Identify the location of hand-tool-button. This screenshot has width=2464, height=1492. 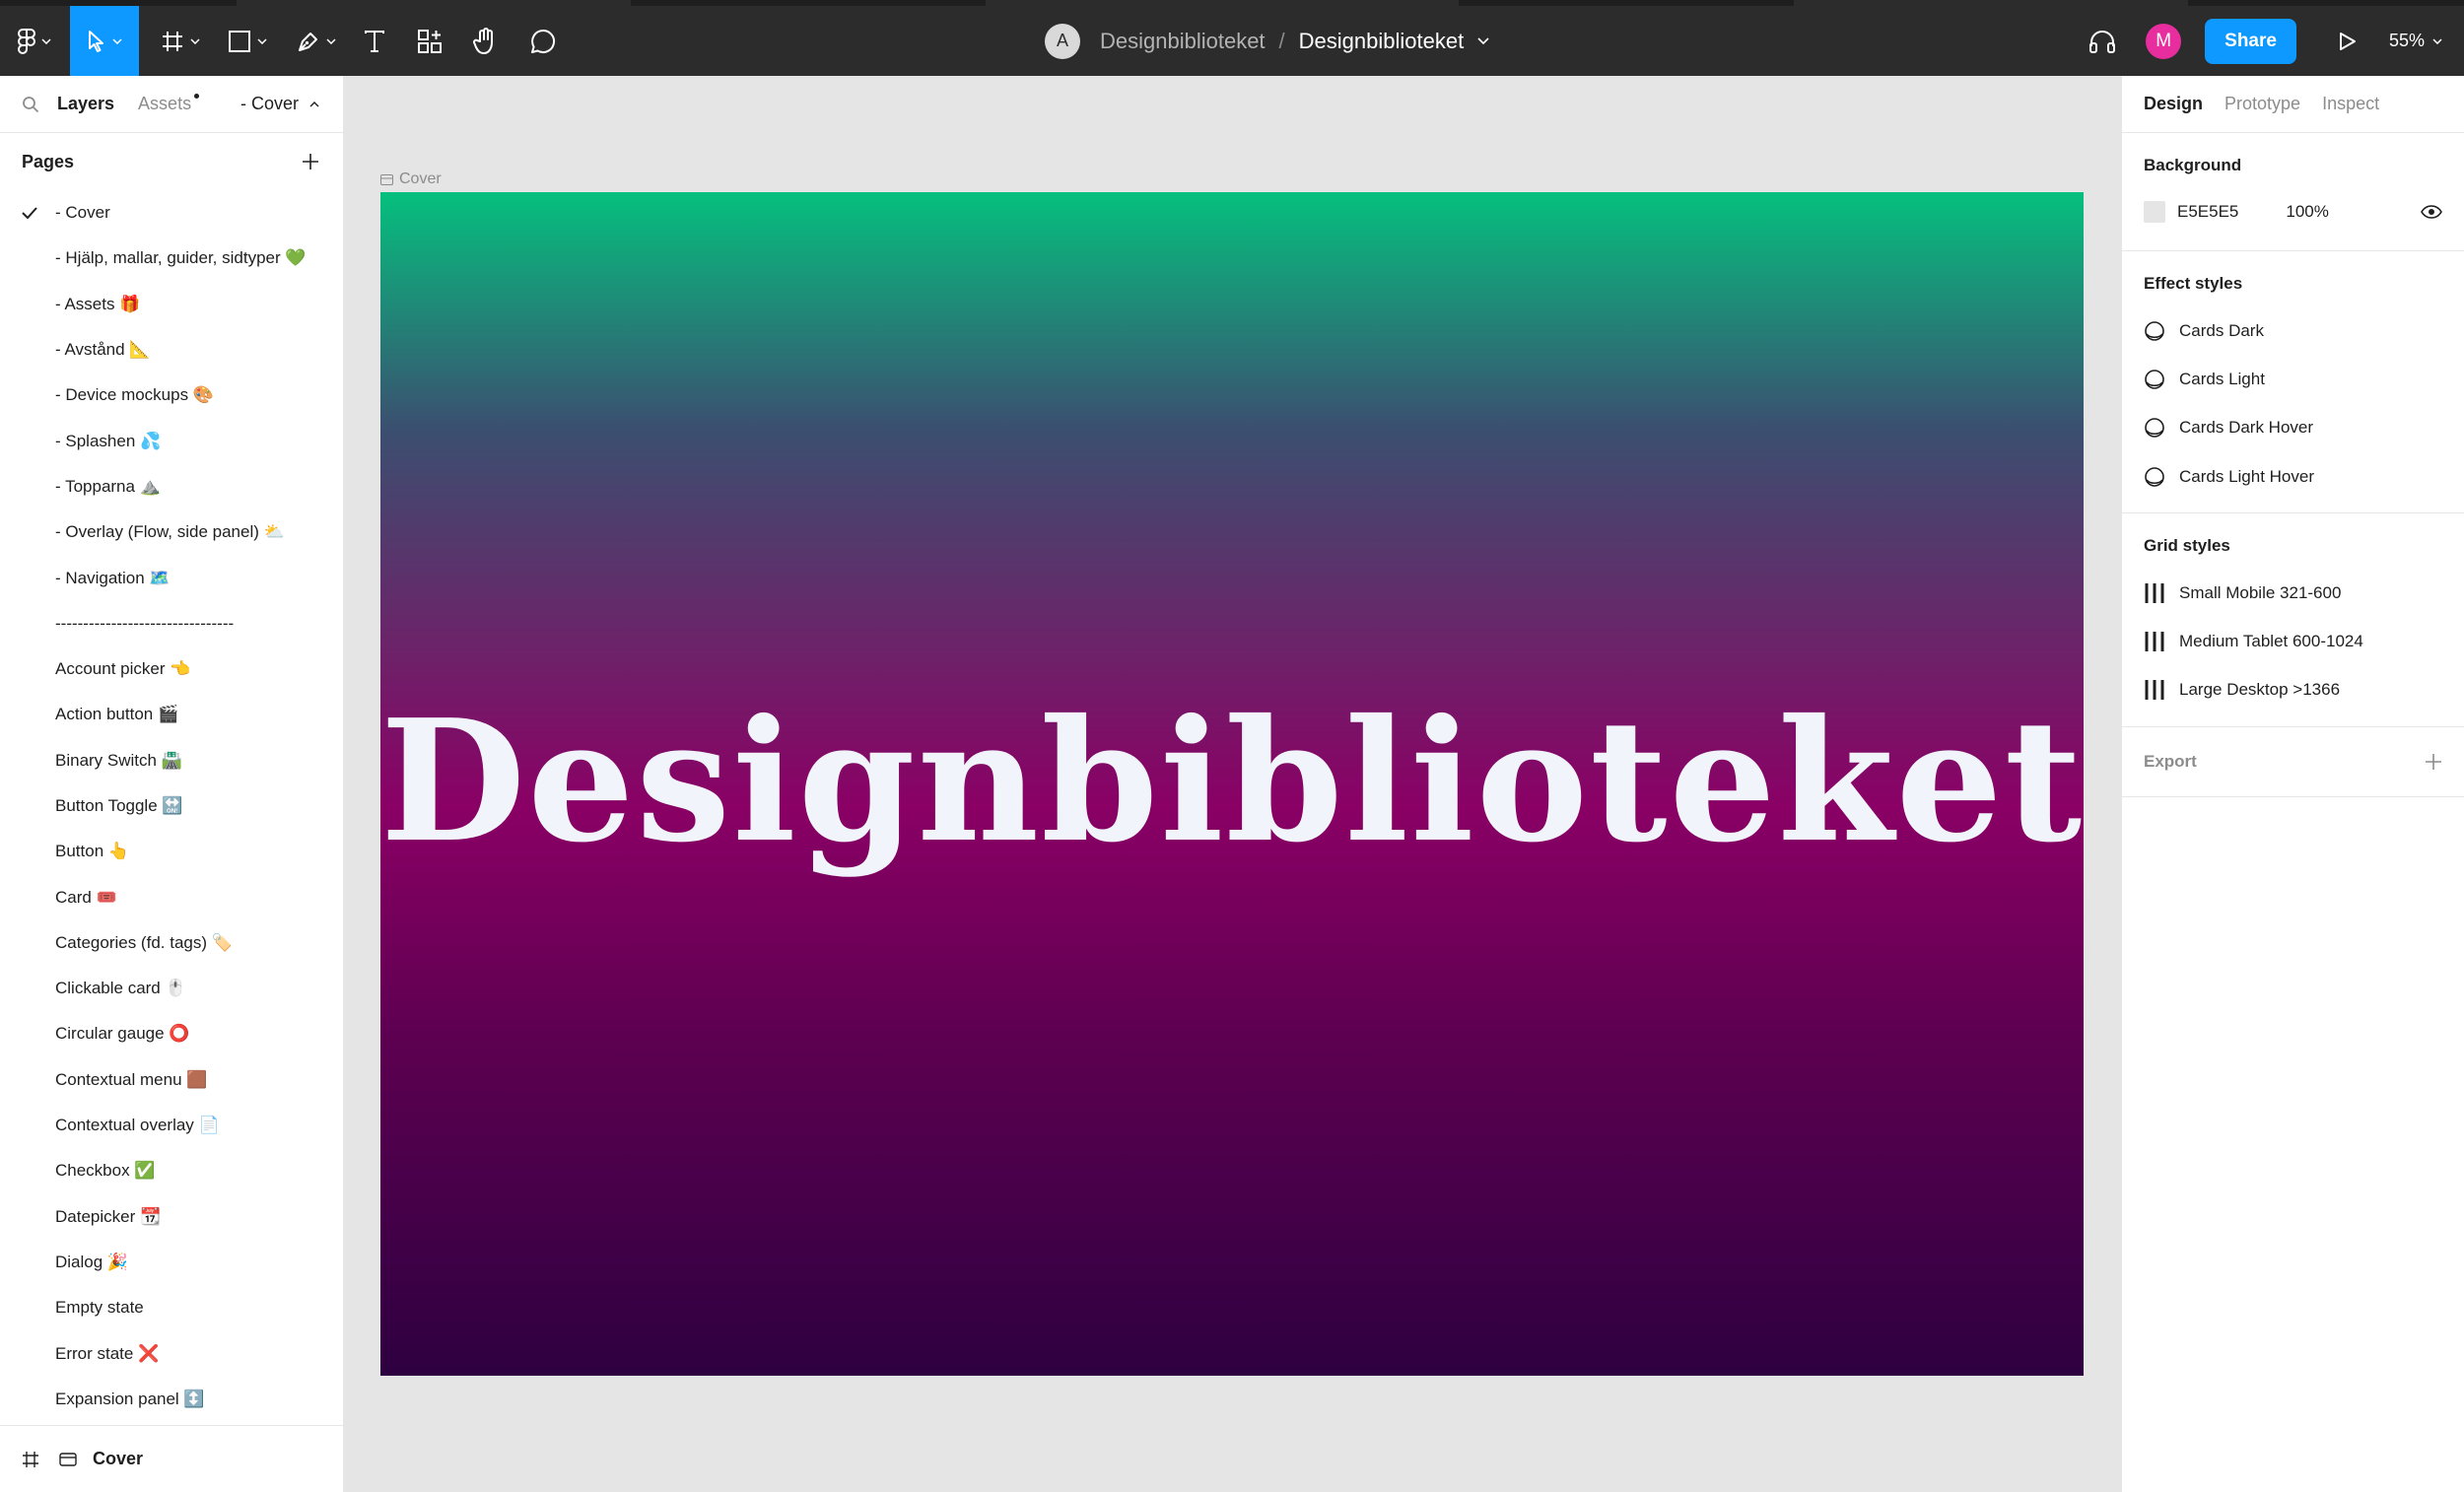
(486, 41).